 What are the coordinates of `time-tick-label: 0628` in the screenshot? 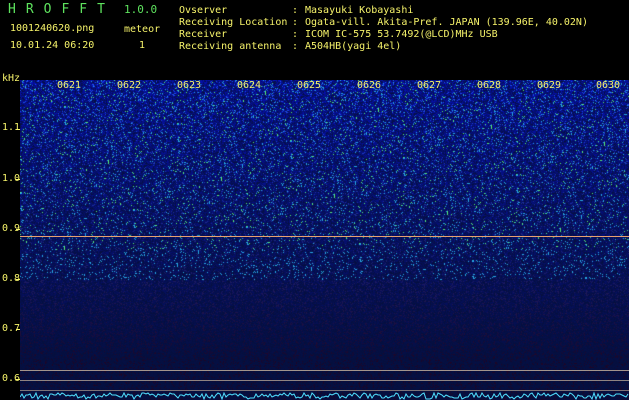 It's located at (489, 85).